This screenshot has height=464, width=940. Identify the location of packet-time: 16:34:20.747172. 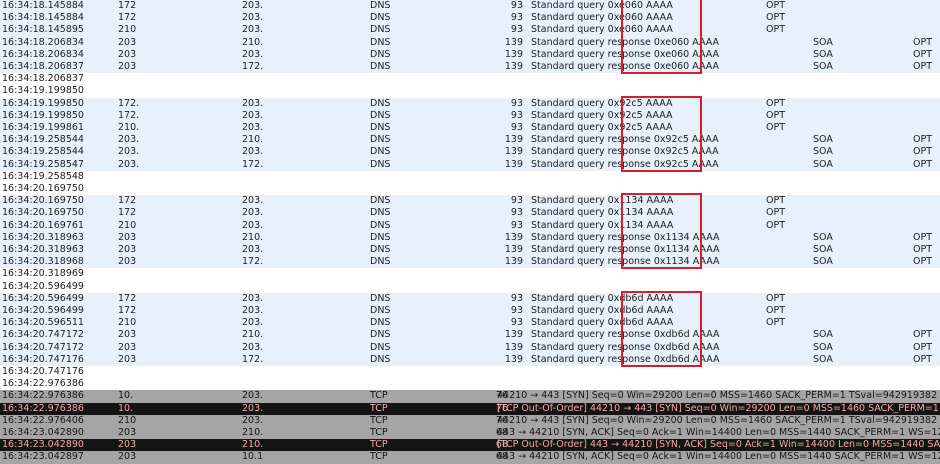
(43, 347).